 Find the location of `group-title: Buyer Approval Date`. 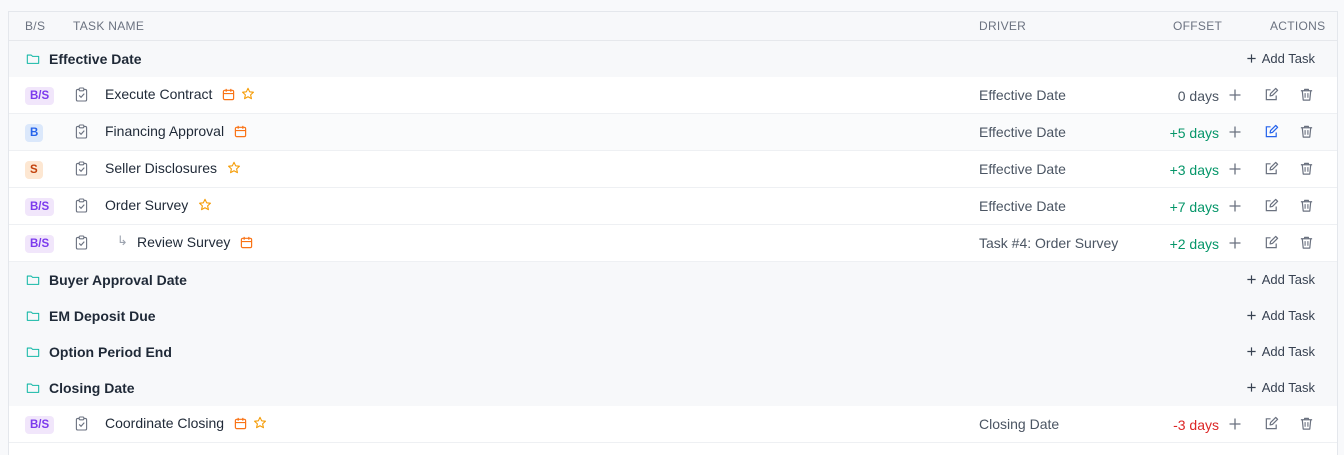

group-title: Buyer Approval Date is located at coordinates (118, 280).